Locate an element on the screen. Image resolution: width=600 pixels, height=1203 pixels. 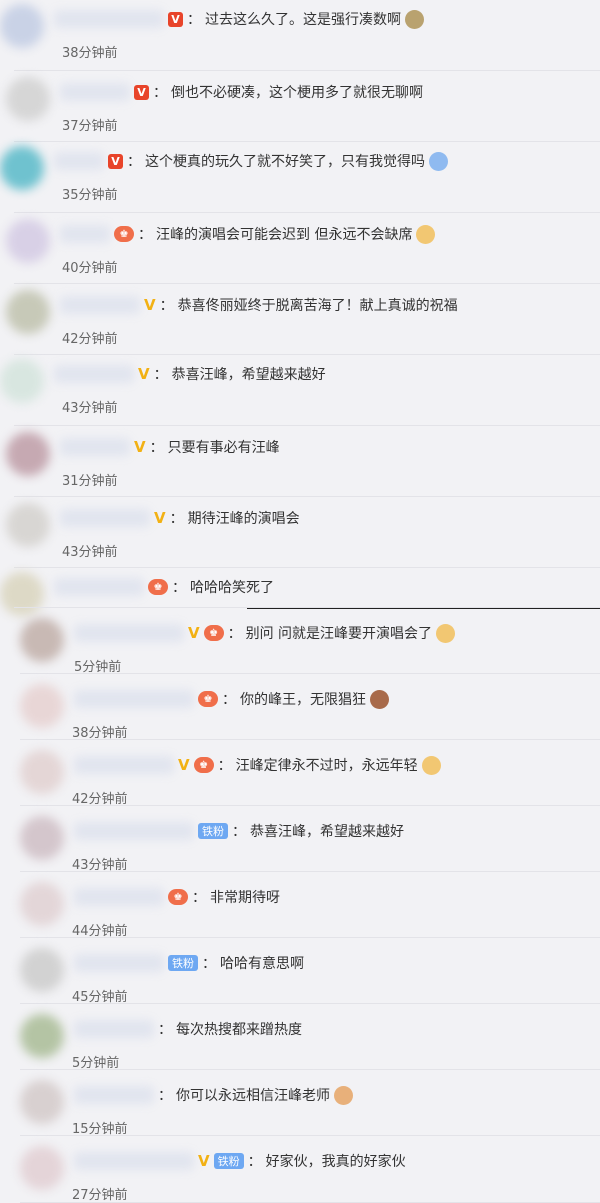
comment-text: 非常期待呀 is located at coordinates (245, 898).